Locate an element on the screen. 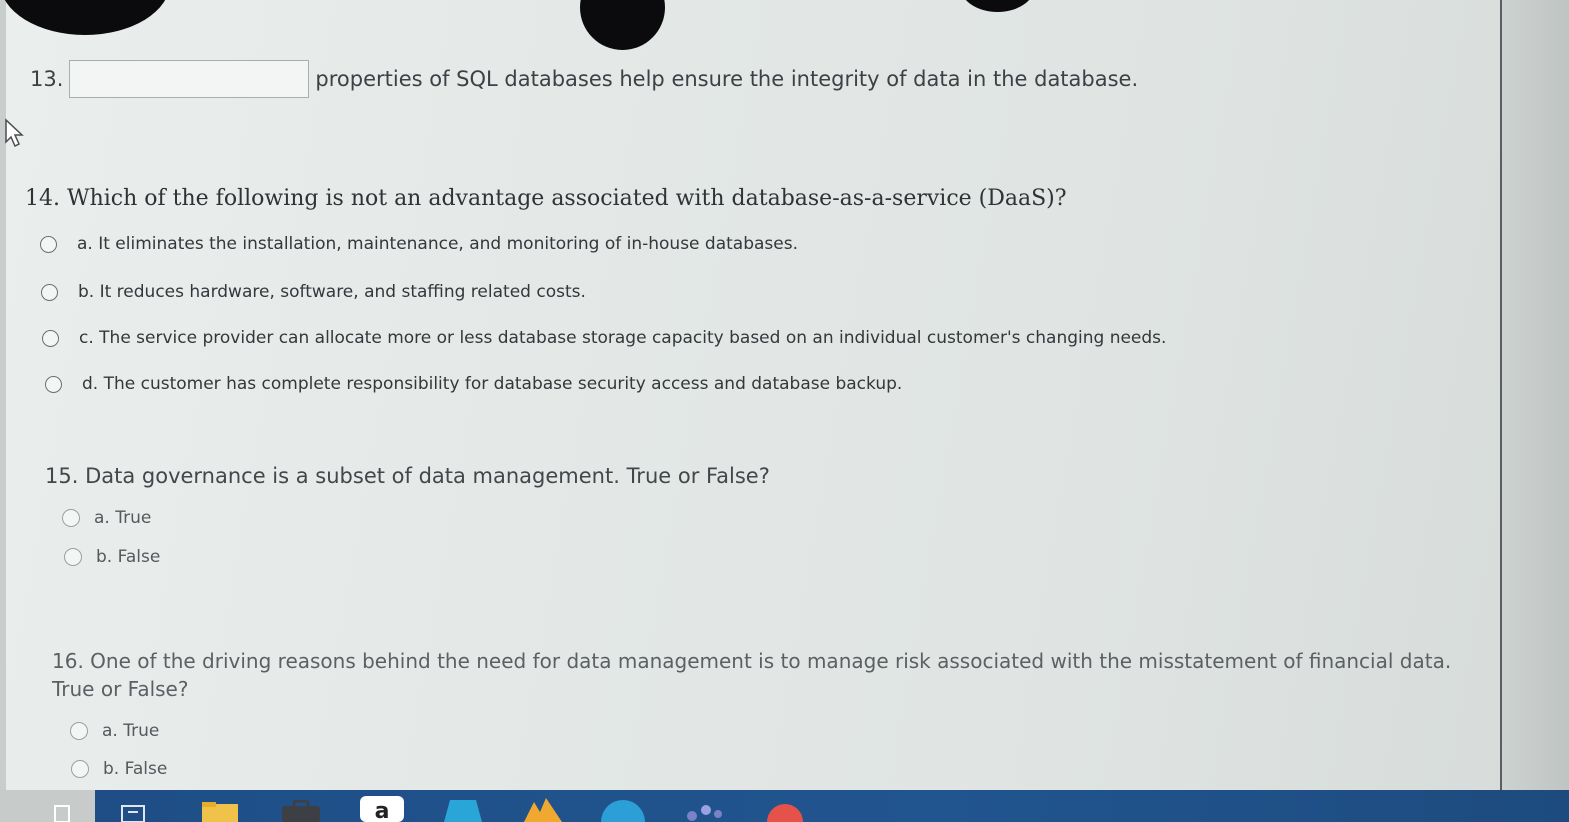  taskview-icon is located at coordinates (63, 812).